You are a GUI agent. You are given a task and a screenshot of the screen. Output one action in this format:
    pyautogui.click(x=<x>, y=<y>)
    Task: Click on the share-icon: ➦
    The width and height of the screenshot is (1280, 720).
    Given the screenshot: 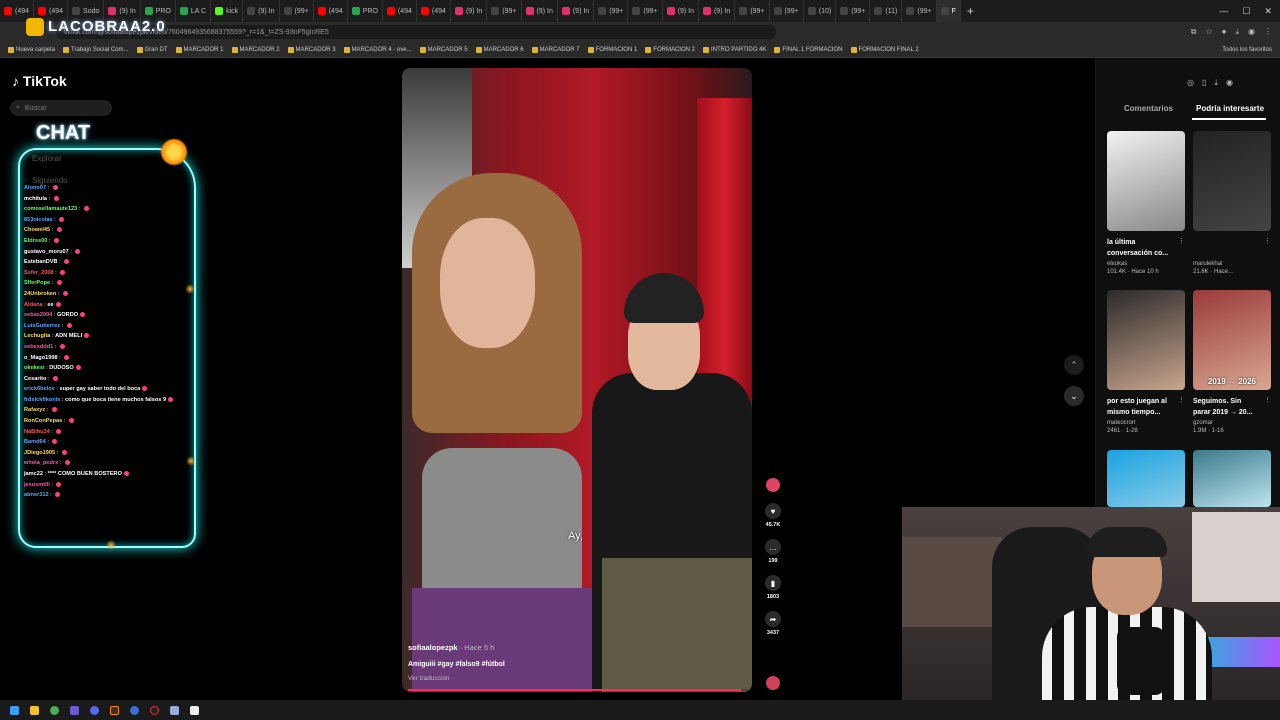 What is the action you would take?
    pyautogui.click(x=773, y=619)
    